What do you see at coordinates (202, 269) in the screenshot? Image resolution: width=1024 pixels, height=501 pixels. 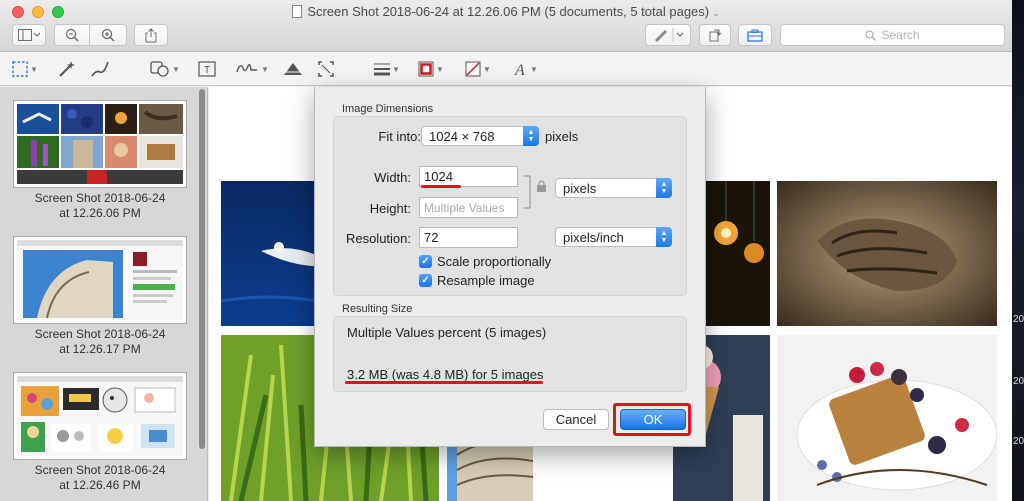 I see `scrollbar-knob` at bounding box center [202, 269].